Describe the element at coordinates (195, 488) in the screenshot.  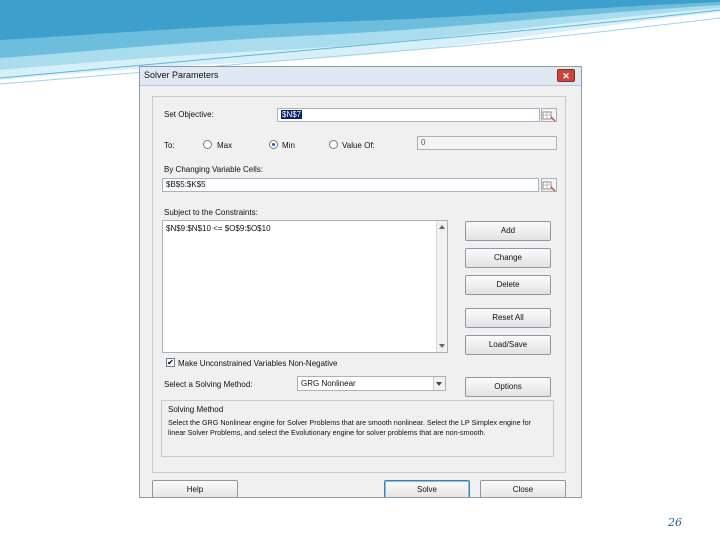
I see `help-button: Help` at that location.